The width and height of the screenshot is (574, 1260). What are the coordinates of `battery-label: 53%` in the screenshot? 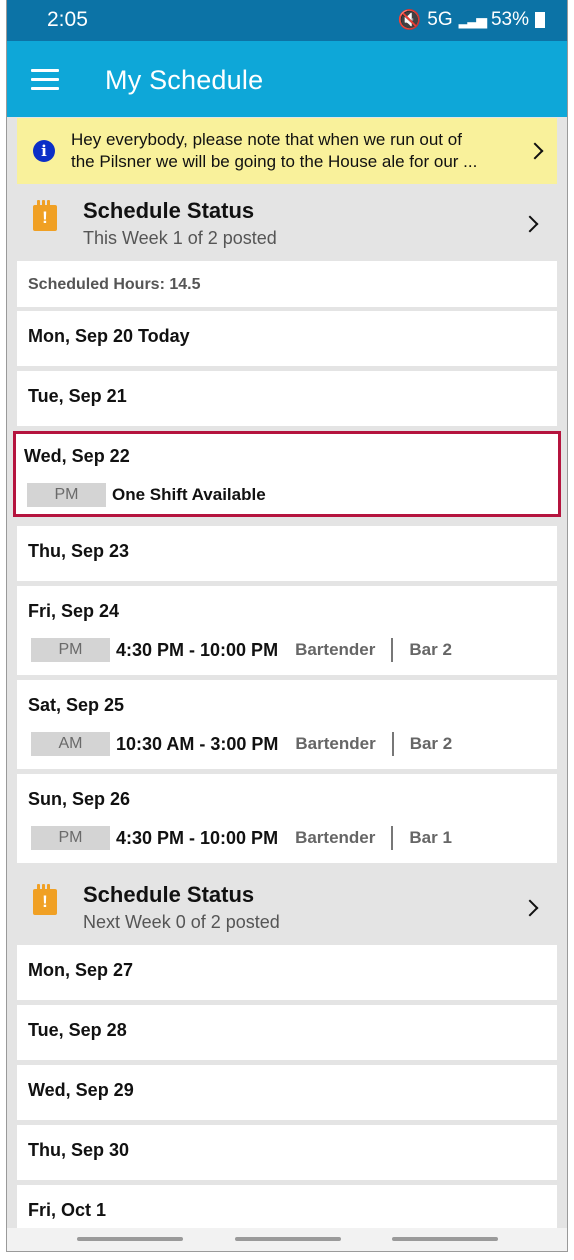 It's located at (509, 19).